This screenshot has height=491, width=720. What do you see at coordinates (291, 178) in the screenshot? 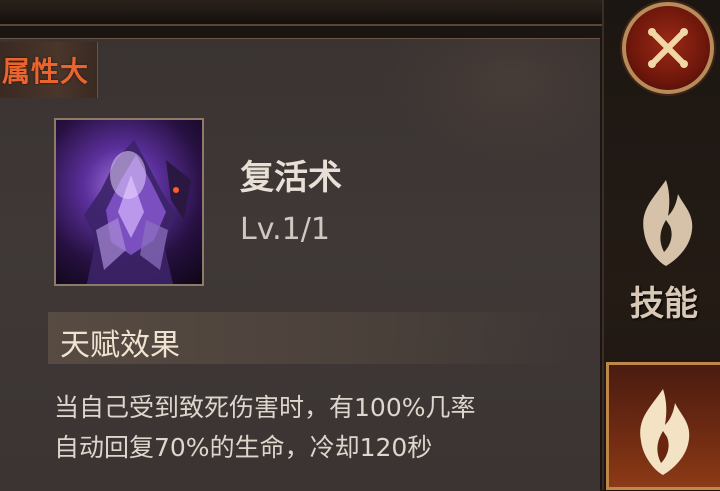
I see `skill-name: 复活术` at bounding box center [291, 178].